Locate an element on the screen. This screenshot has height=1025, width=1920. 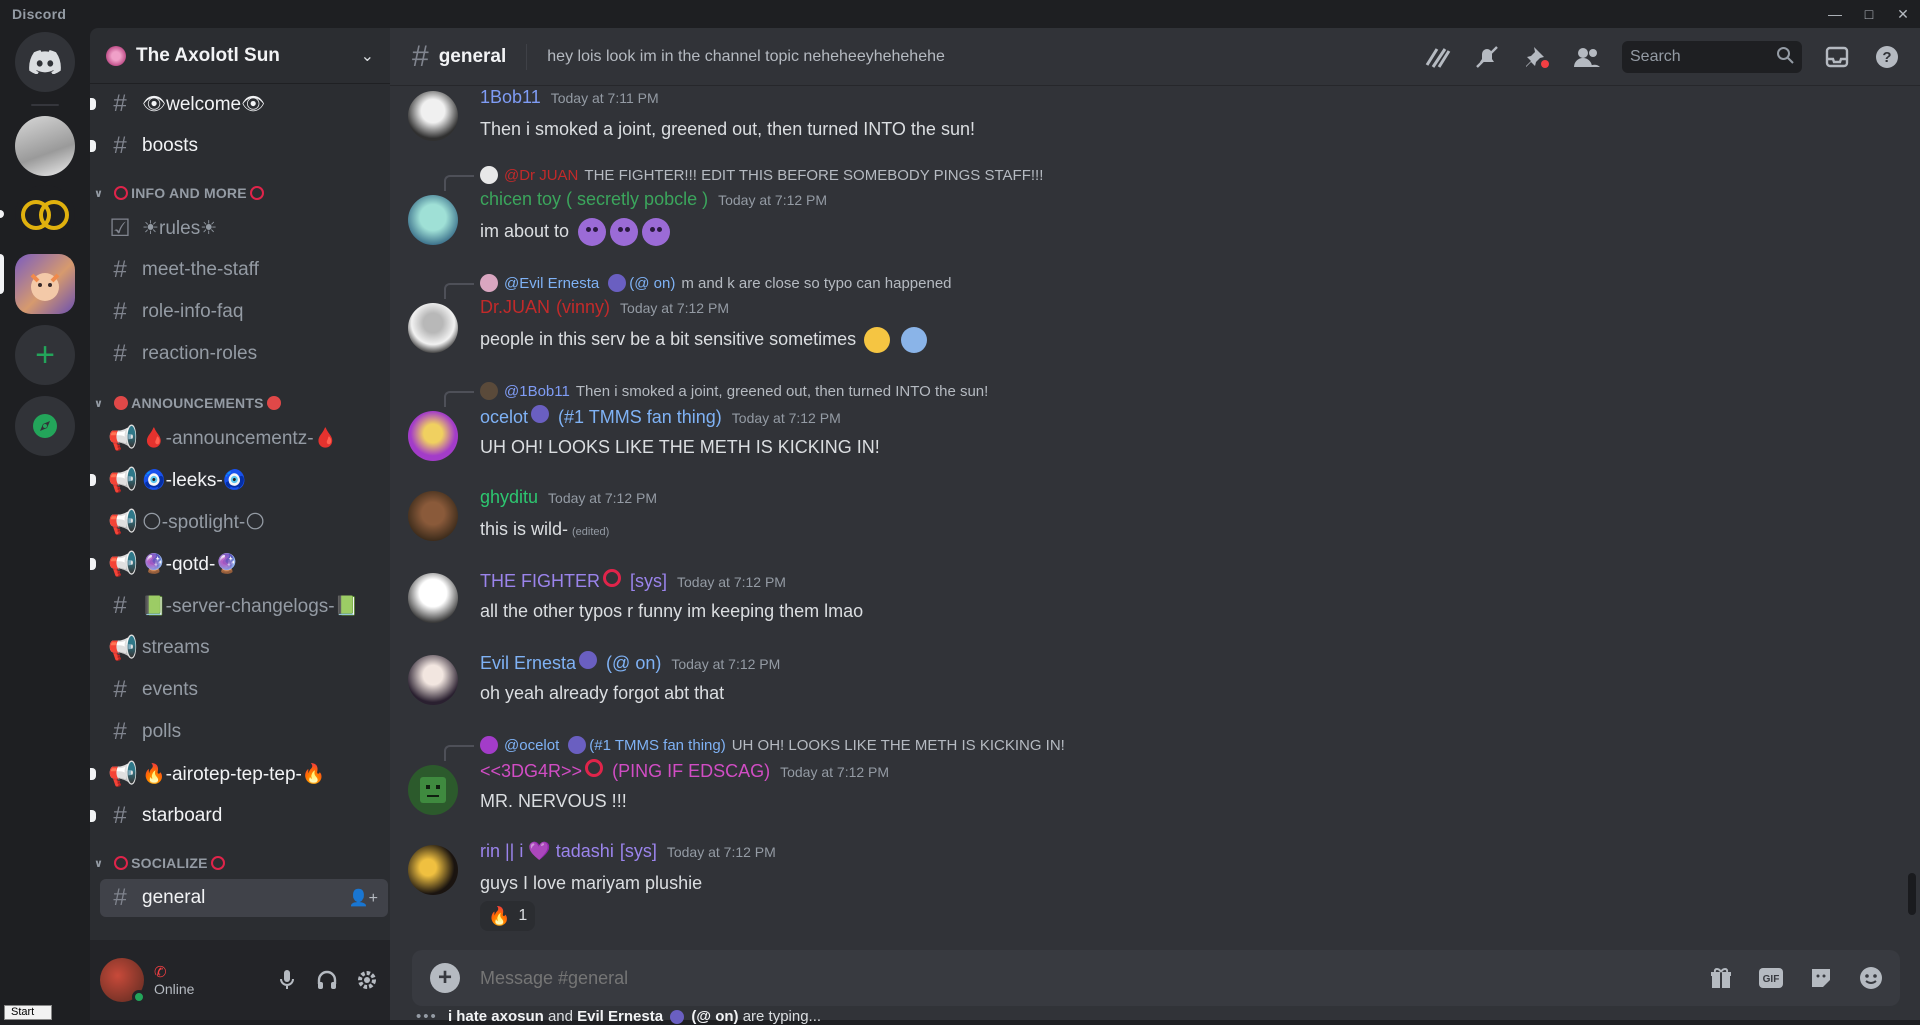
channel-server-changelogs: # 📗-server-changelogs-📗 is located at coordinates (244, 606).